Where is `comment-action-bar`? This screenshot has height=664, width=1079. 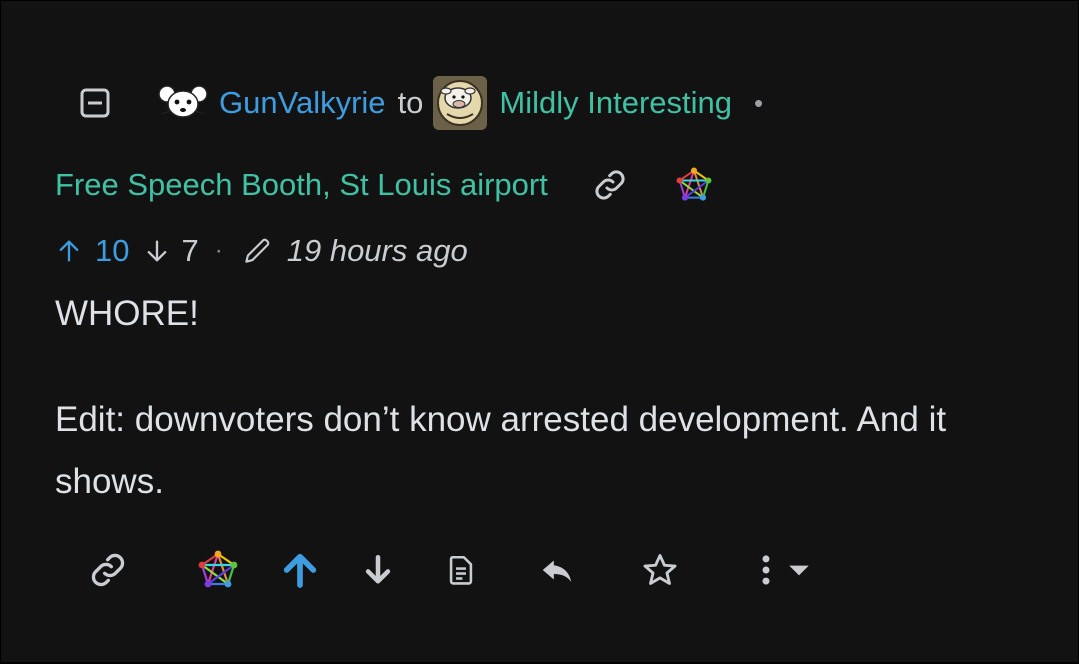
comment-action-bar is located at coordinates (539, 570).